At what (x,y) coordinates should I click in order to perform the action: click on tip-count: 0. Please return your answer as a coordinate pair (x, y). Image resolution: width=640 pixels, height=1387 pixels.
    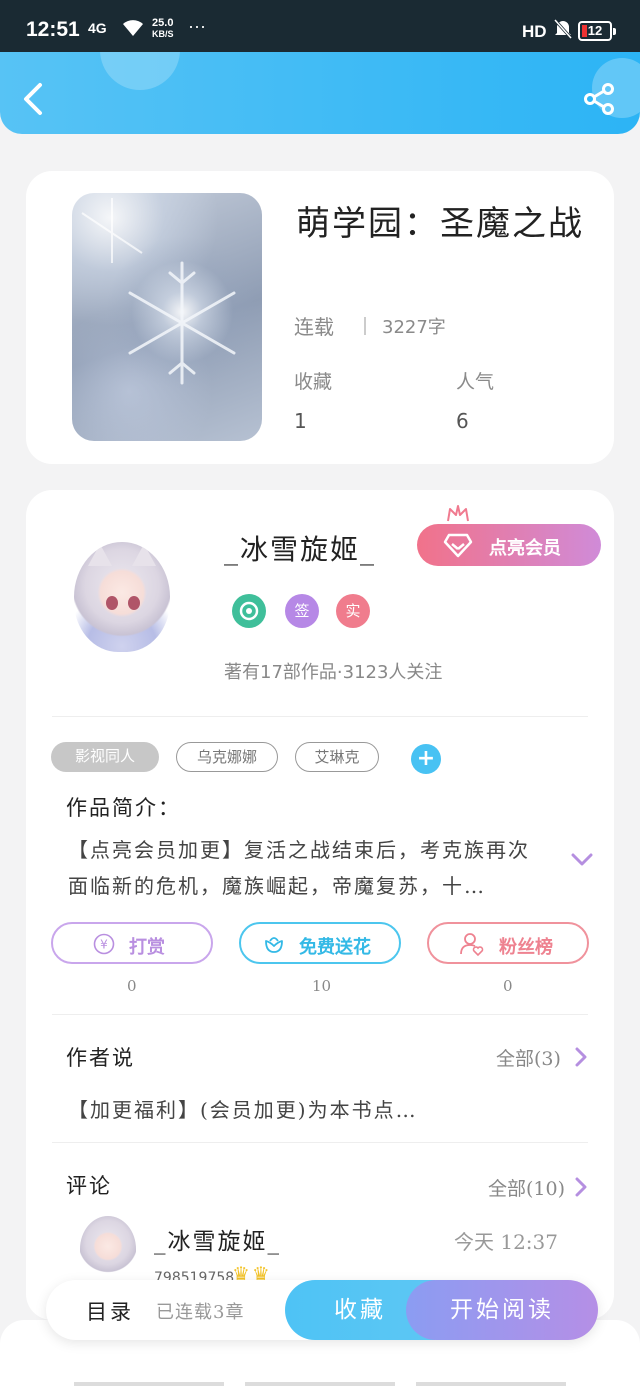
    Looking at the image, I should click on (132, 986).